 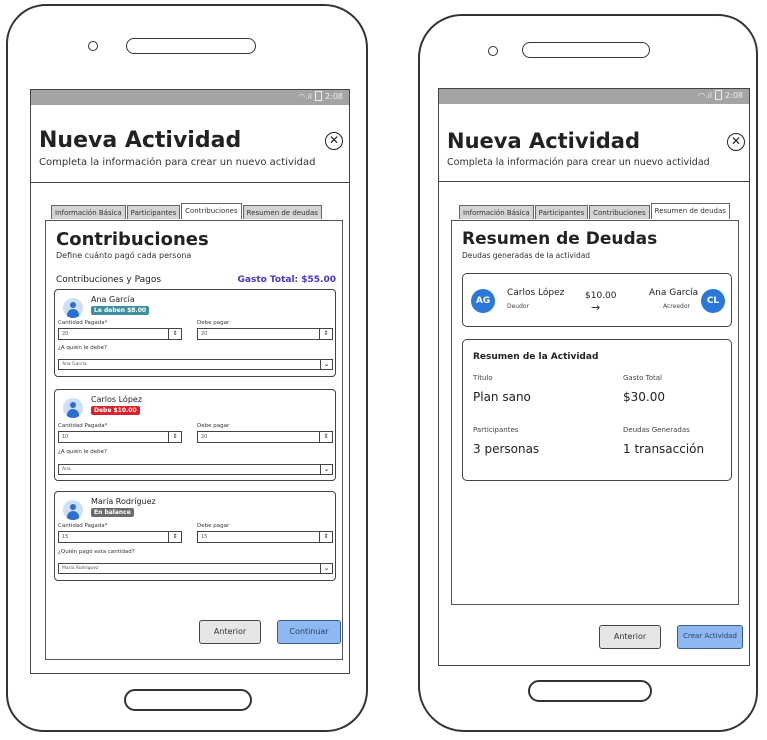 What do you see at coordinates (195, 469) in the screenshot?
I see `who-select: Ana ⌄` at bounding box center [195, 469].